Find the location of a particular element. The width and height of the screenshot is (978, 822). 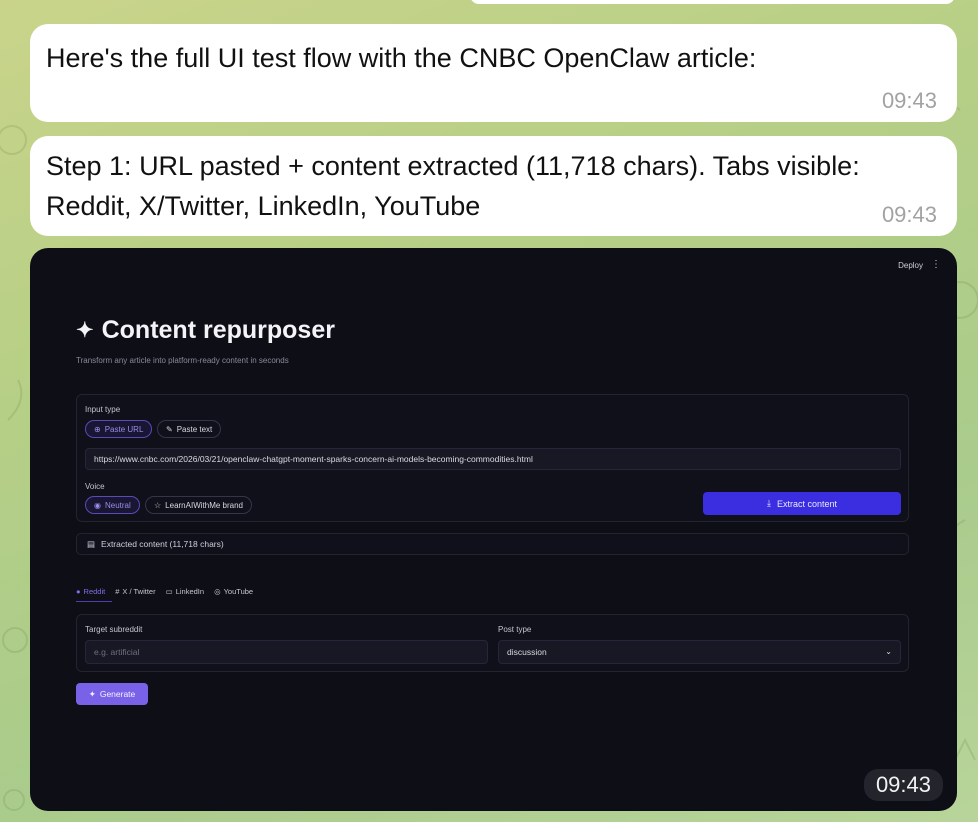

hash-icon: # is located at coordinates (117, 591).